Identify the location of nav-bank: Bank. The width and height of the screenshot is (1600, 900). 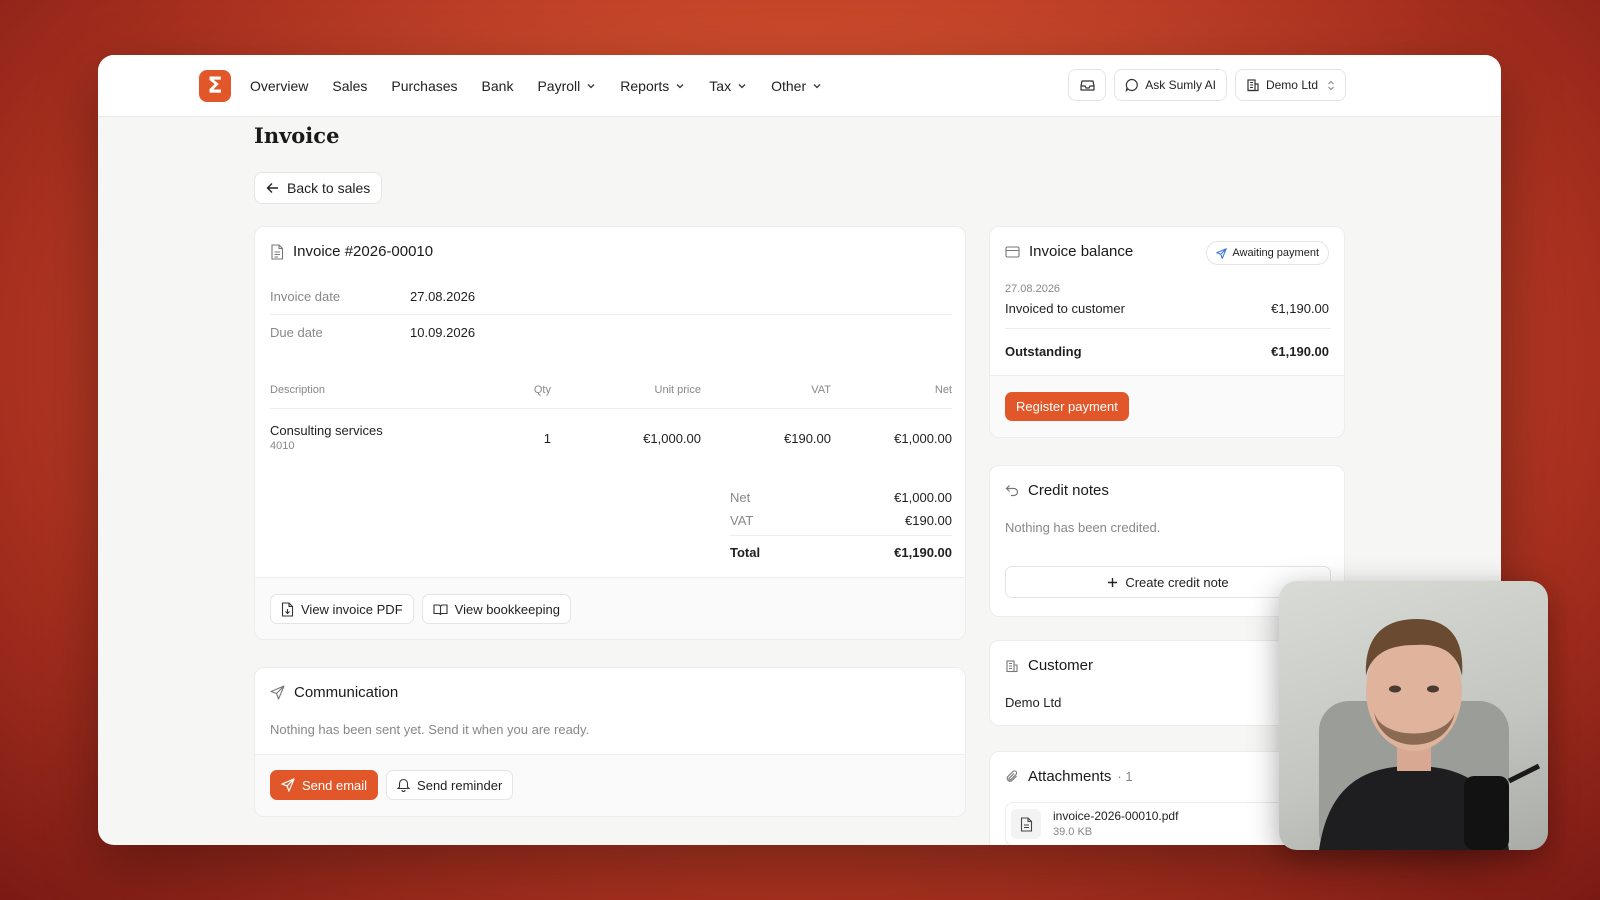
(498, 86).